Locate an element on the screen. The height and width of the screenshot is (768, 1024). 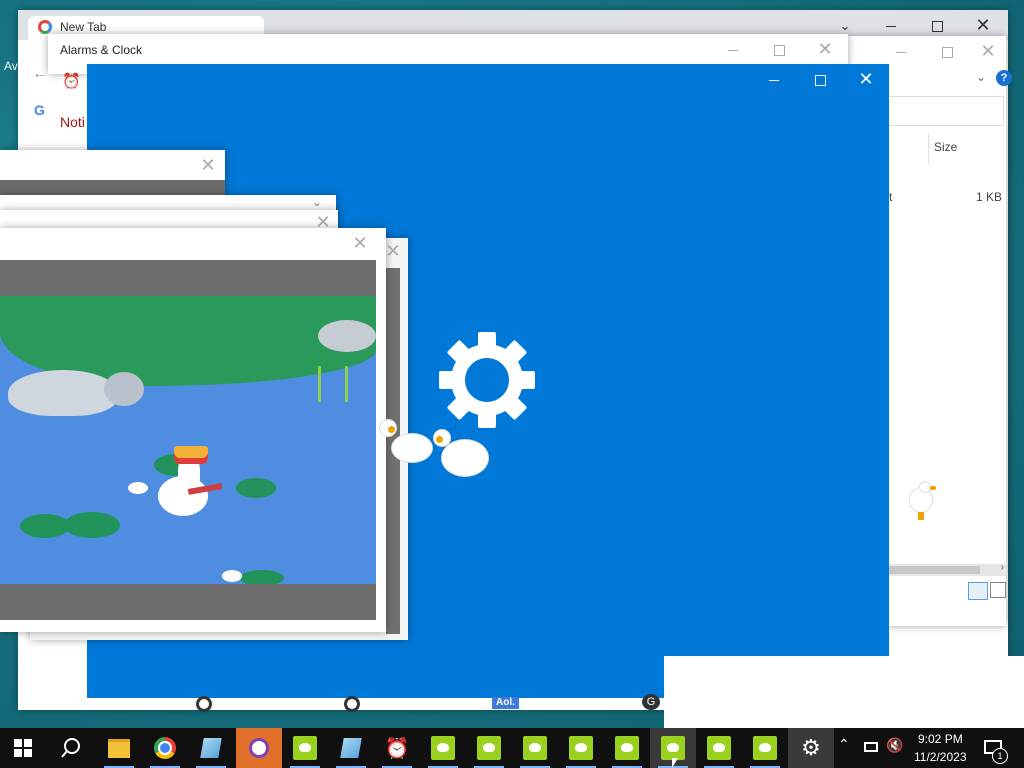
tor-icon is located at coordinates (259, 748).